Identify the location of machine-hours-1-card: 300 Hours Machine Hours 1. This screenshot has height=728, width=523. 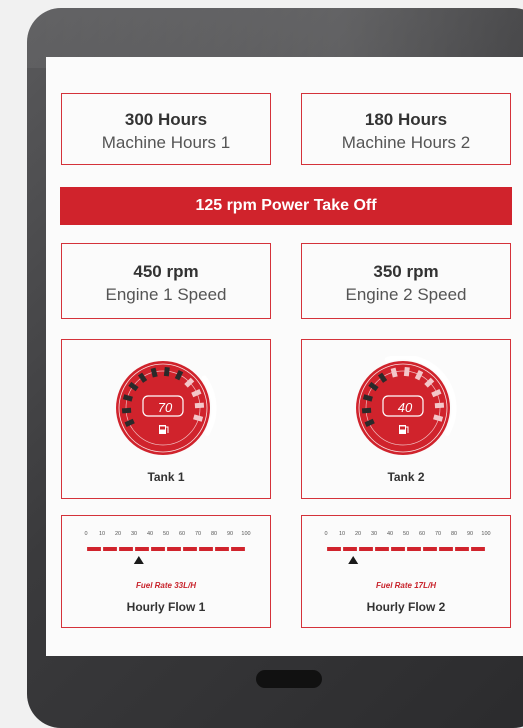
(166, 129).